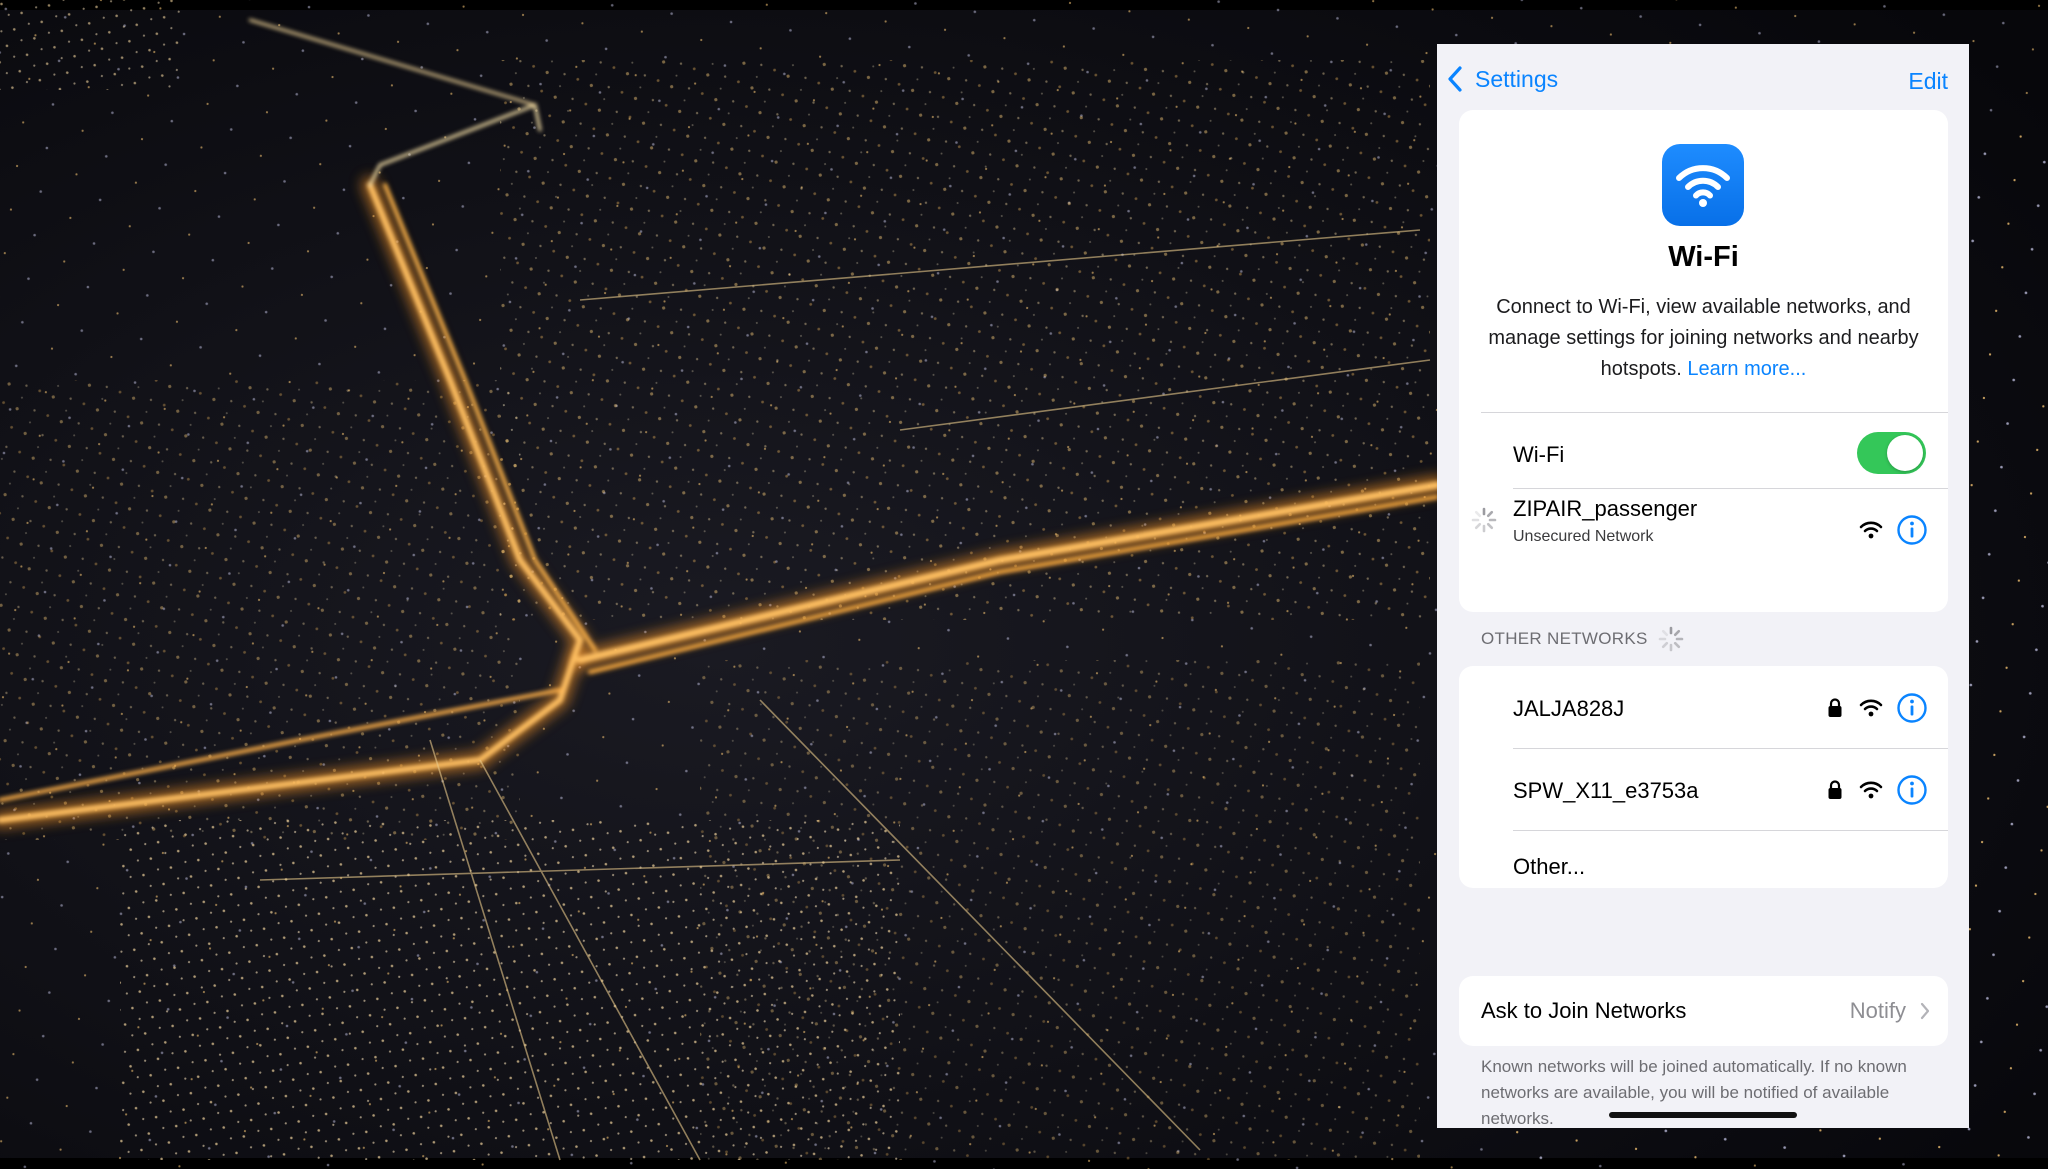 Image resolution: width=2048 pixels, height=1169 pixels. What do you see at coordinates (1583, 536) in the screenshot?
I see `current-network-status: Unsecured Network` at bounding box center [1583, 536].